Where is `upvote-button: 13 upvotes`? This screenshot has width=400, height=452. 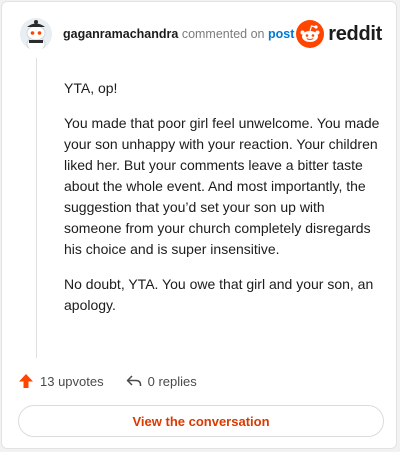
upvote-button: 13 upvotes is located at coordinates (61, 381).